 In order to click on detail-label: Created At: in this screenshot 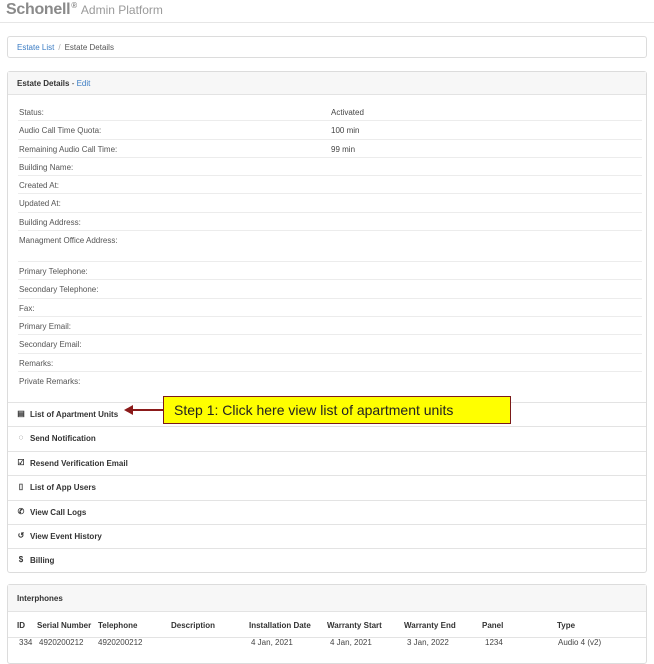, I will do `click(39, 186)`.